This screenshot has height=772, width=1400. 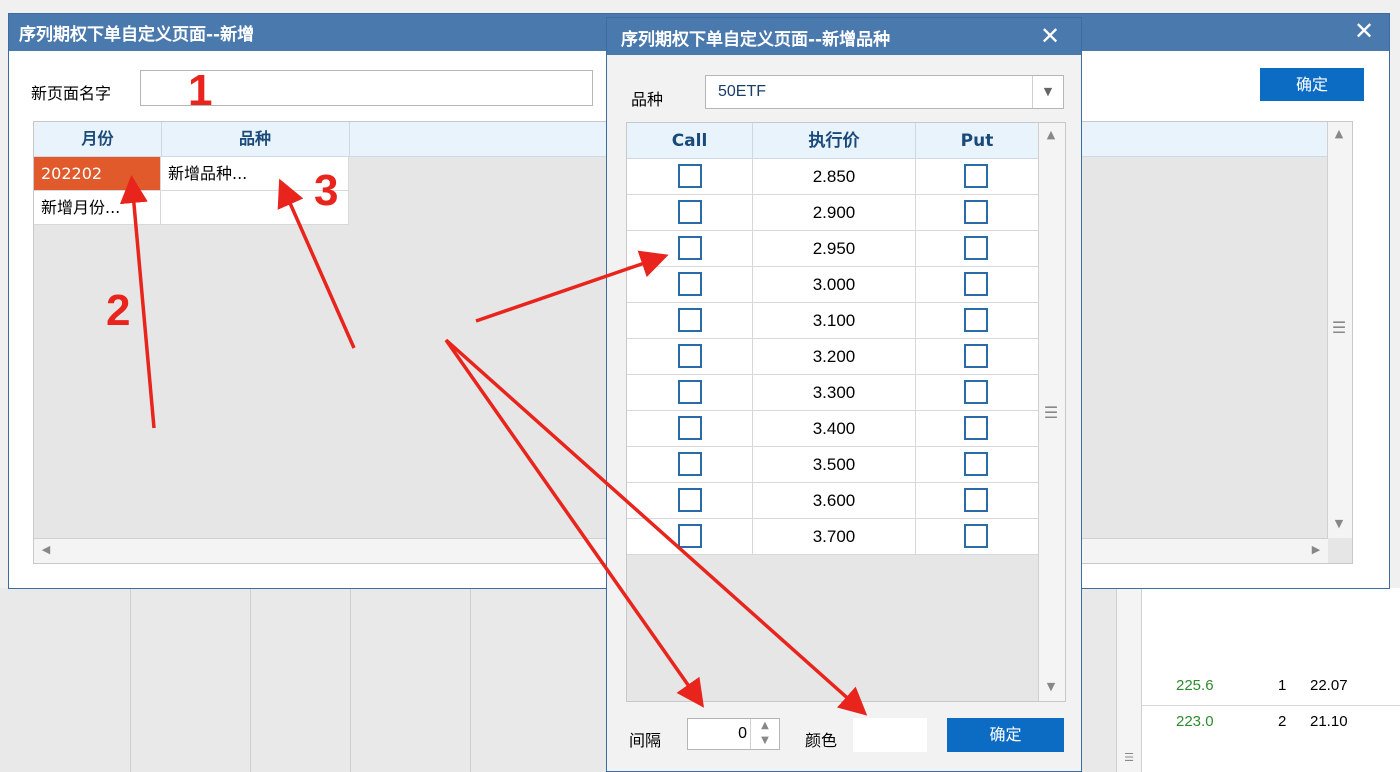 I want to click on strike-row: 3.300, so click(x=833, y=393).